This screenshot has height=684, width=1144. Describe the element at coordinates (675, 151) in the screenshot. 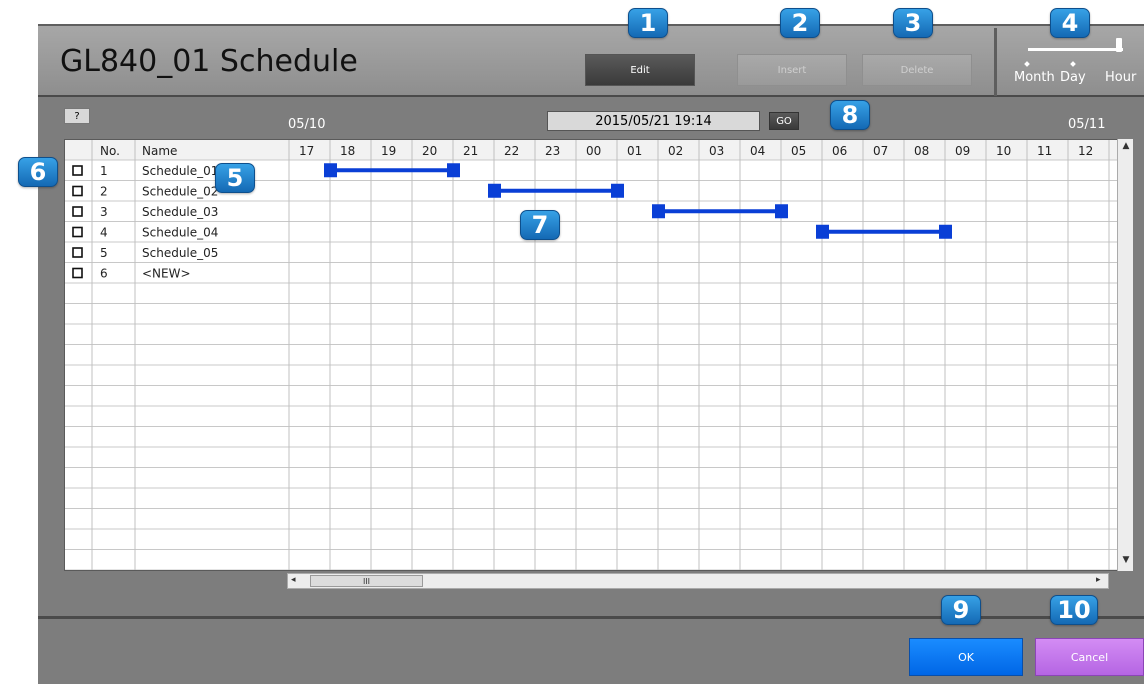

I see `hour-header-02: 02` at that location.